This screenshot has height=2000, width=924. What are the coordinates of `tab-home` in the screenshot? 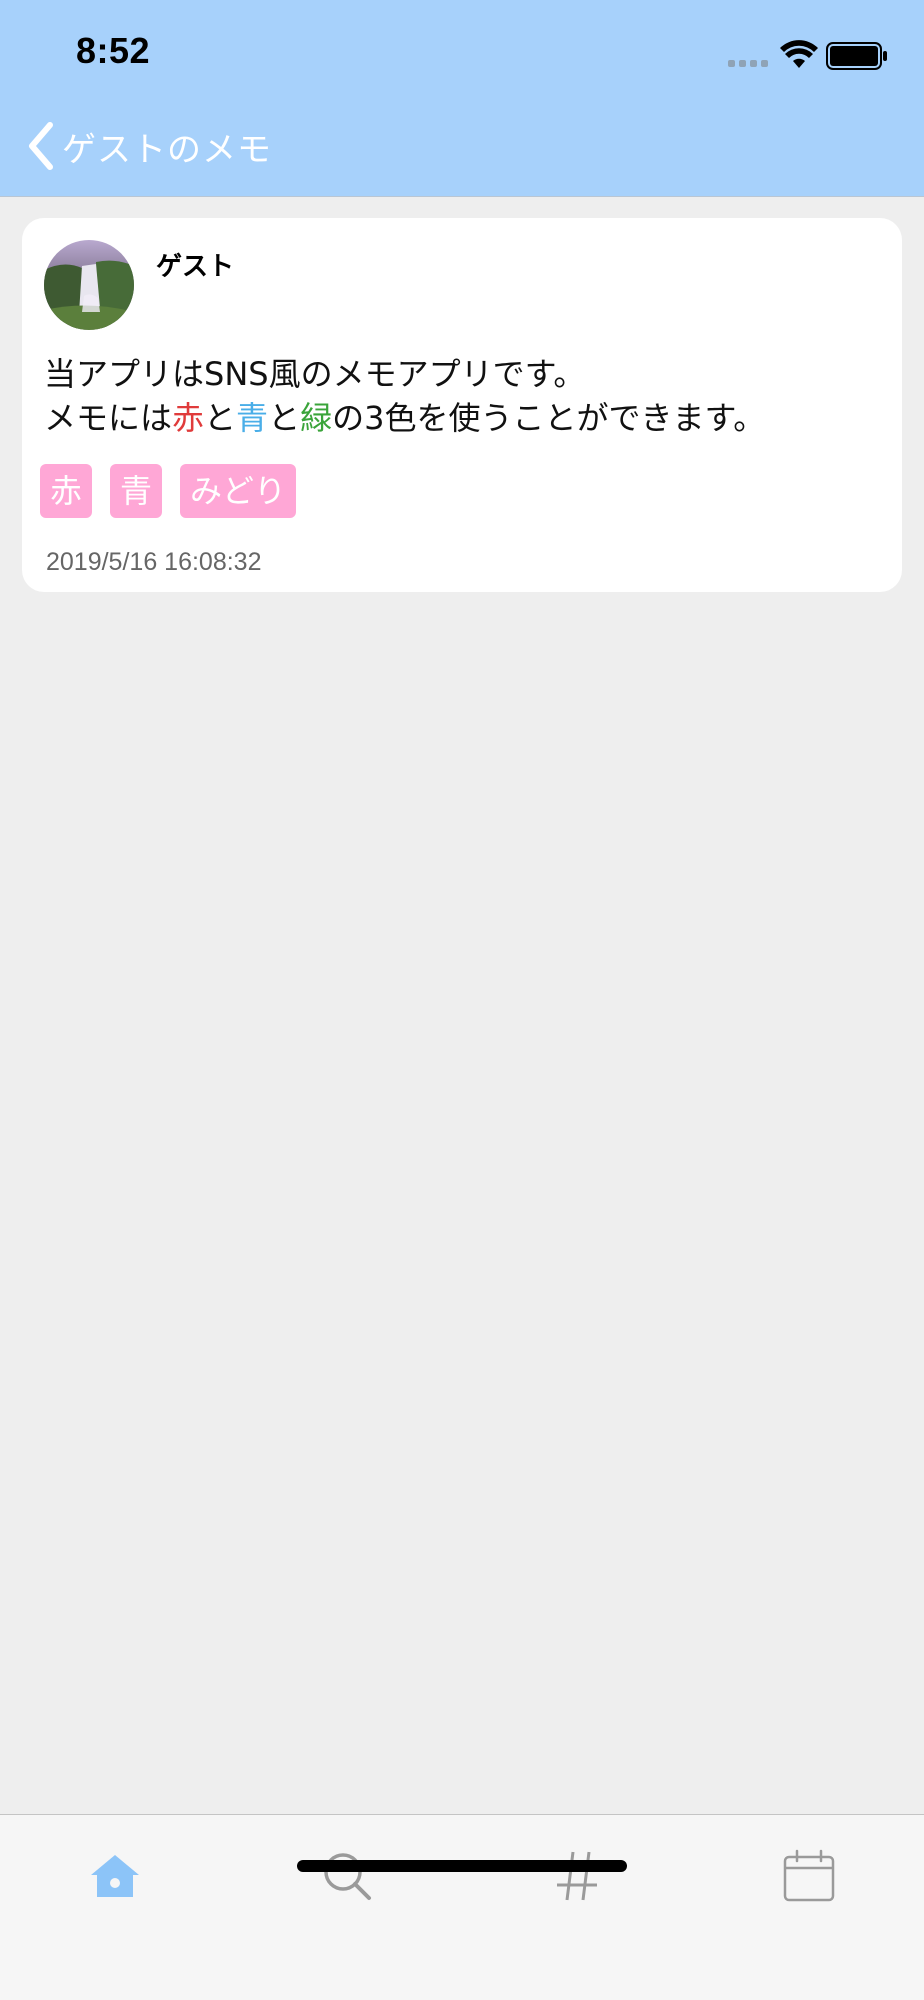 It's located at (115, 1876).